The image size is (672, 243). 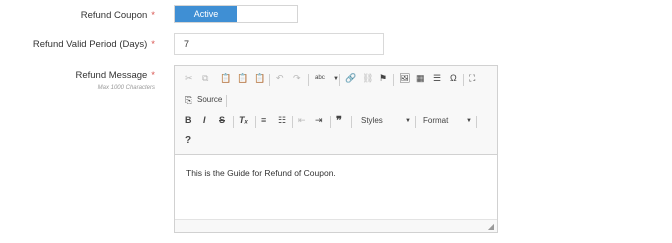 I want to click on refund-message-hint: Max 1000 Characters, so click(x=126, y=88).